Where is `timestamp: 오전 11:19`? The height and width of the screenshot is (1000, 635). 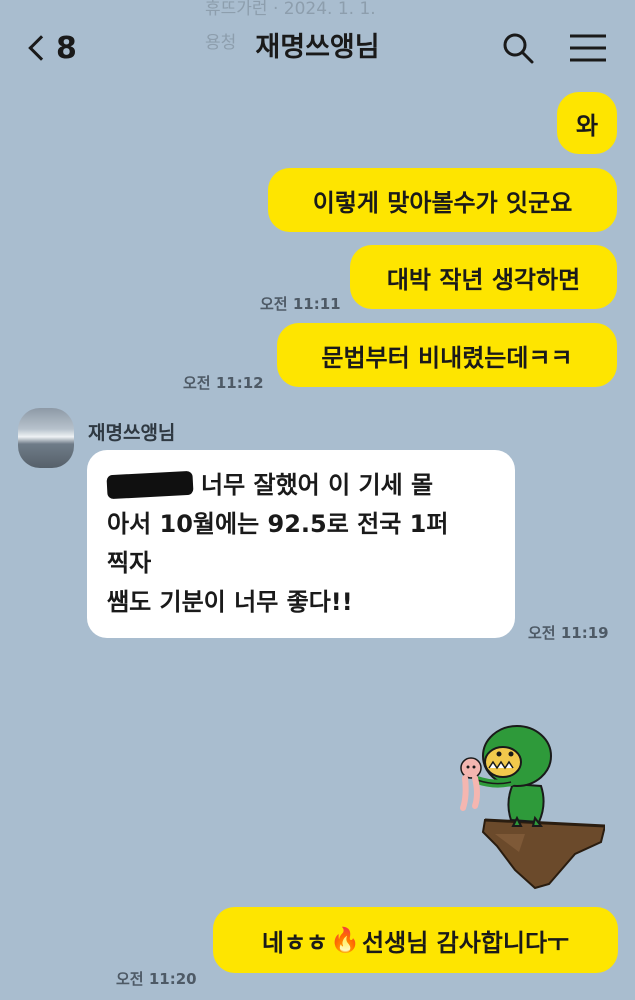
timestamp: 오전 11:19 is located at coordinates (568, 633).